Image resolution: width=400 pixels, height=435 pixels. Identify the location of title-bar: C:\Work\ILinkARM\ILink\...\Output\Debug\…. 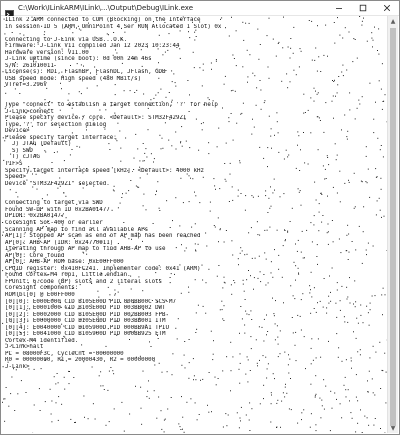
(200, 10).